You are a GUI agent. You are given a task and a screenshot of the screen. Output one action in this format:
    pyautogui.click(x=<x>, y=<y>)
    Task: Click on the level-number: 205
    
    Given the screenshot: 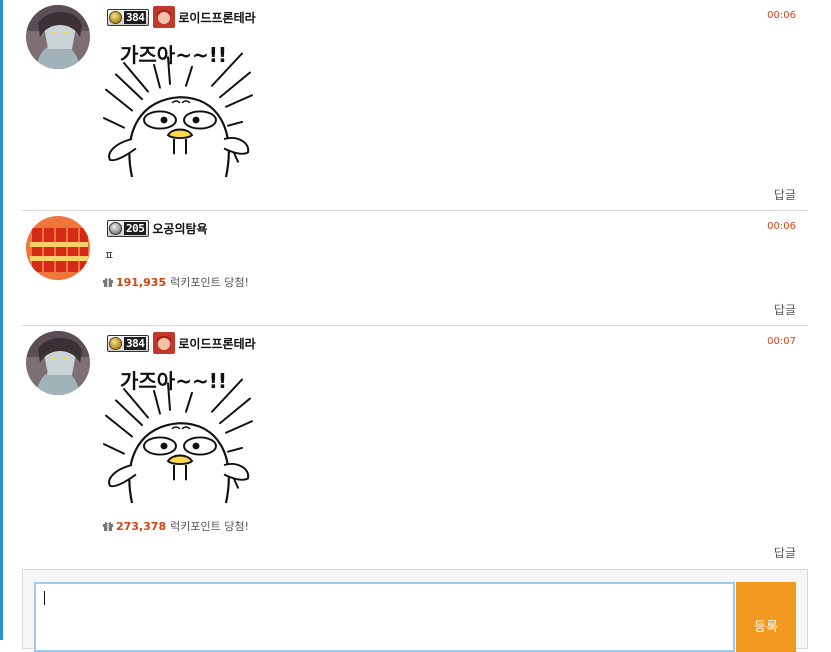 What is the action you would take?
    pyautogui.click(x=135, y=228)
    